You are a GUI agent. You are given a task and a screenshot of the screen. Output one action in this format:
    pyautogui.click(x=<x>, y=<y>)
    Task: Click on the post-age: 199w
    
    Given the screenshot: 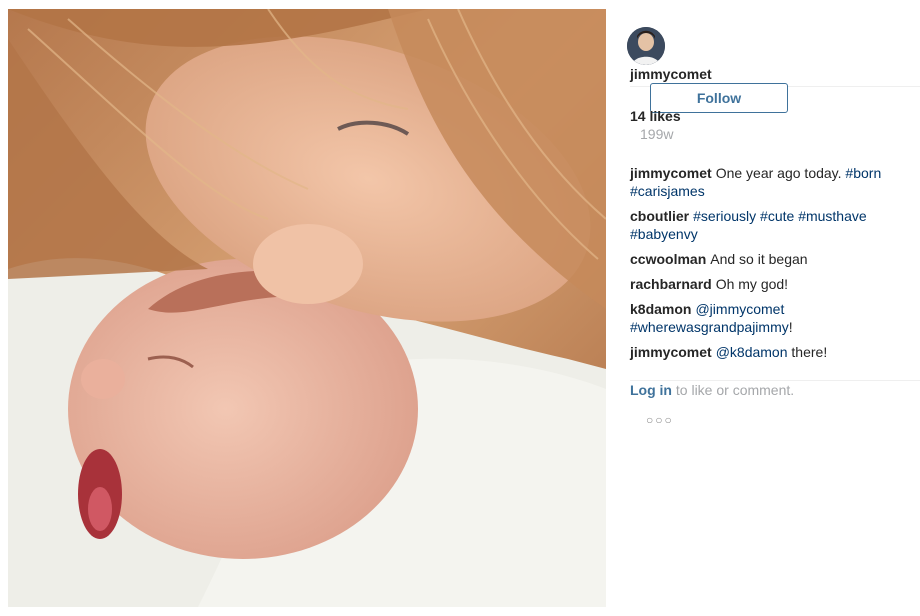 What is the action you would take?
    pyautogui.click(x=656, y=134)
    